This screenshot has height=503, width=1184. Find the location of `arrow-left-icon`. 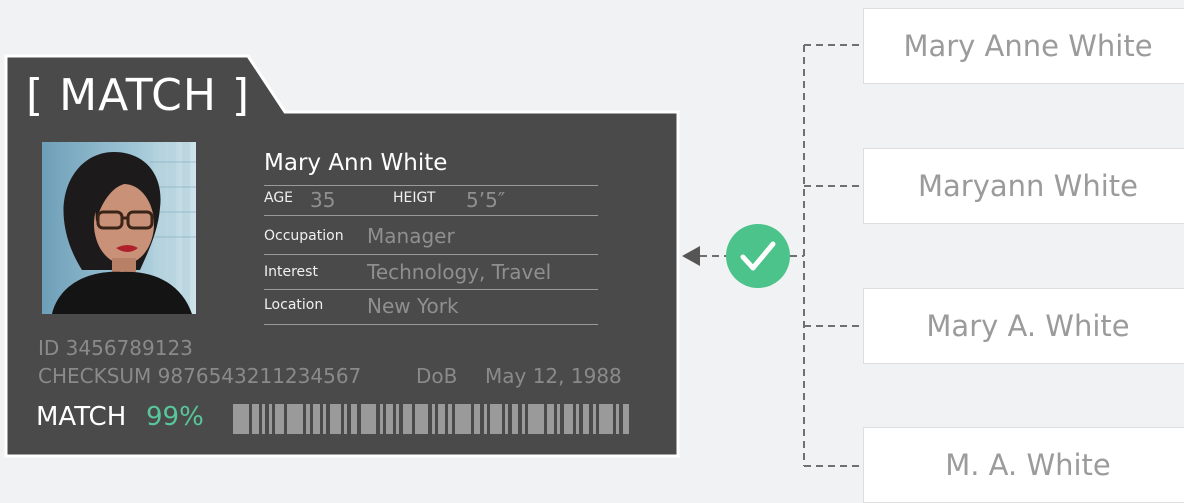

arrow-left-icon is located at coordinates (691, 256).